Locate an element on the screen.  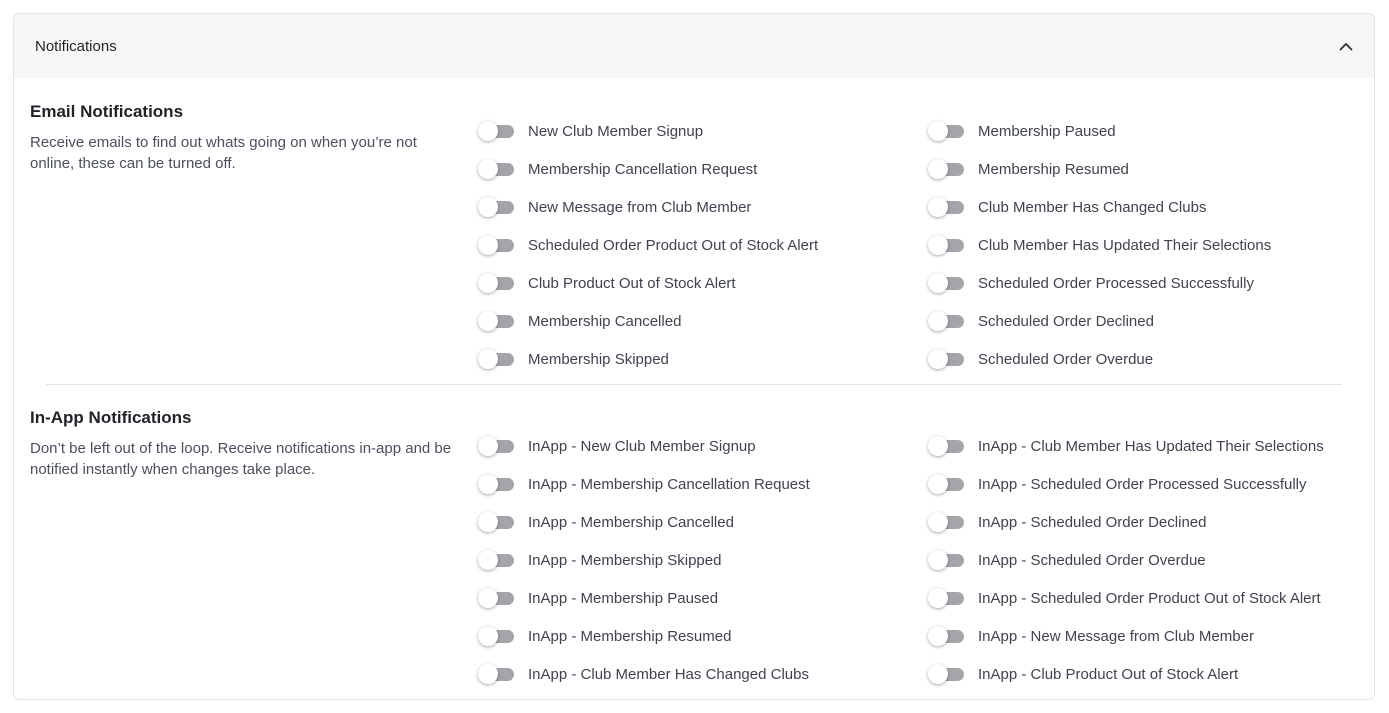
notification-toggle-row: Membership Paused is located at coordinates (1151, 131).